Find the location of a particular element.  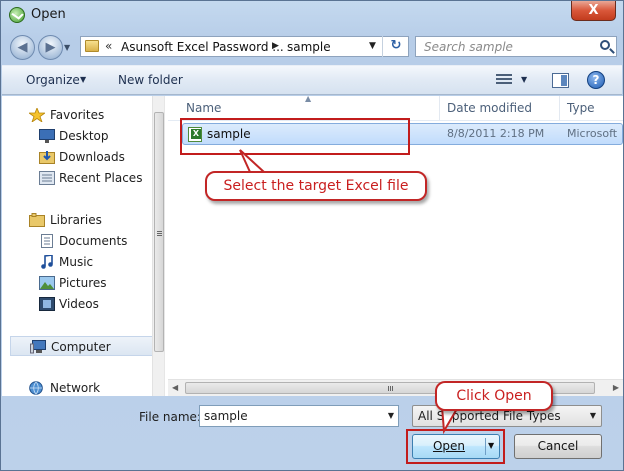

organize-button: Organize is located at coordinates (53, 80).